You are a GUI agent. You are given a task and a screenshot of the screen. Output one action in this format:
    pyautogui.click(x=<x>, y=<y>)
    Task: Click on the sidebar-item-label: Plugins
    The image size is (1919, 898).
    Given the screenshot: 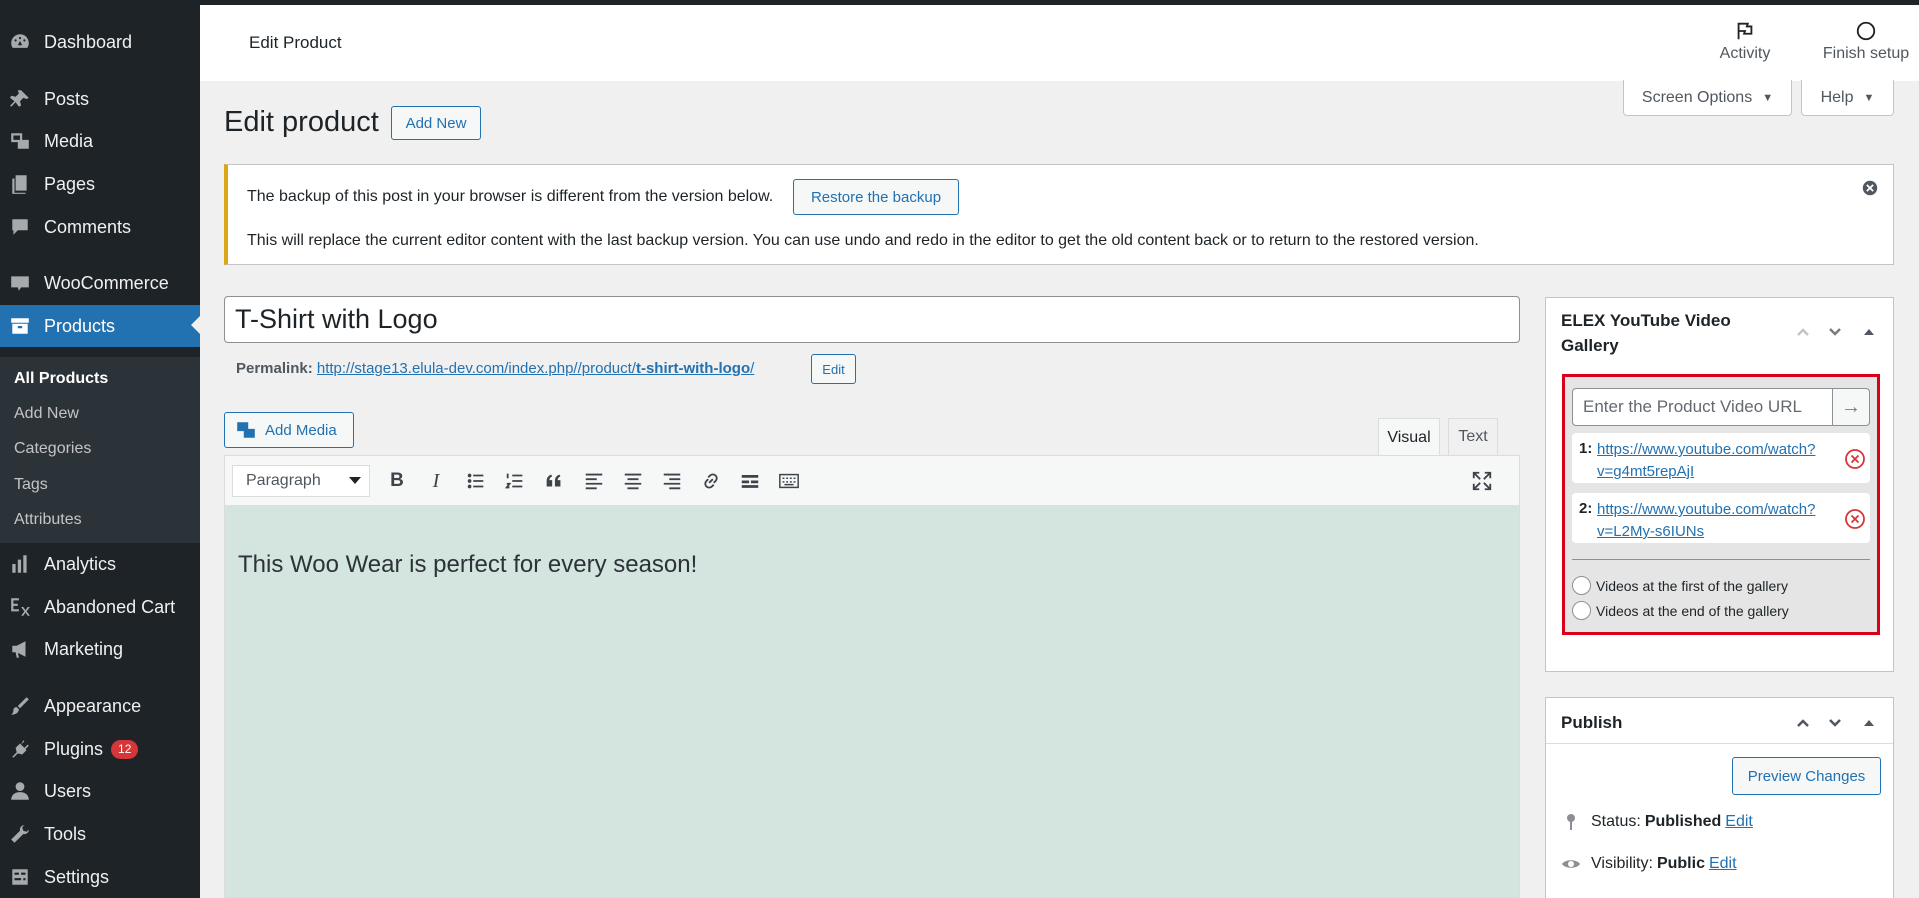 What is the action you would take?
    pyautogui.click(x=74, y=748)
    